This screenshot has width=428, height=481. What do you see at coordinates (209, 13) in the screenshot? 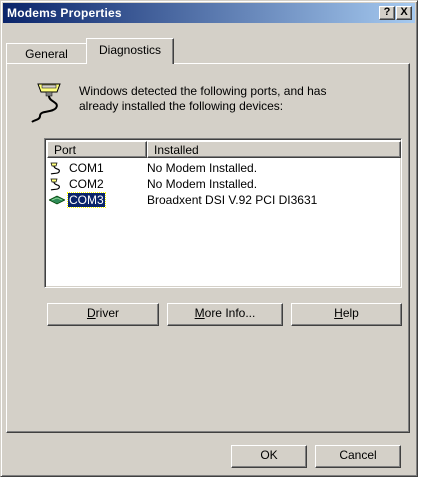
I see `title-bar: Modems Properties ? X` at bounding box center [209, 13].